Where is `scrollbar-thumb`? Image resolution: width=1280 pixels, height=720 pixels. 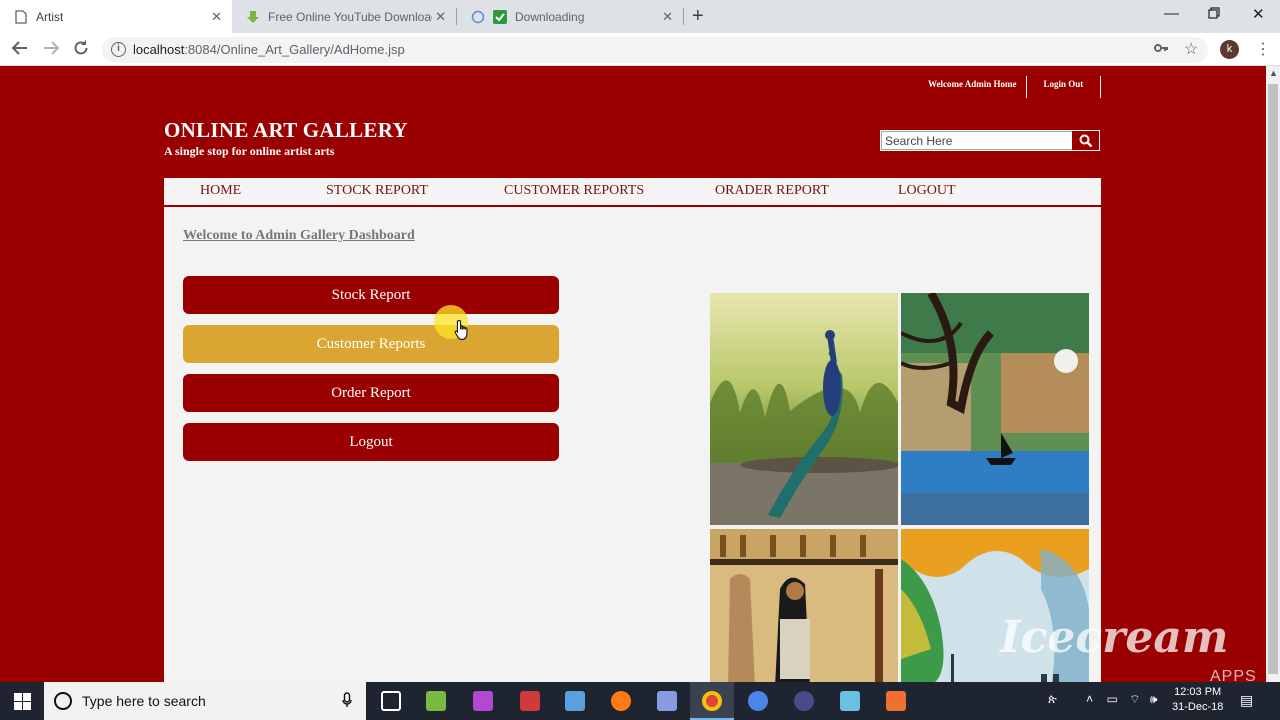 scrollbar-thumb is located at coordinates (1273, 379).